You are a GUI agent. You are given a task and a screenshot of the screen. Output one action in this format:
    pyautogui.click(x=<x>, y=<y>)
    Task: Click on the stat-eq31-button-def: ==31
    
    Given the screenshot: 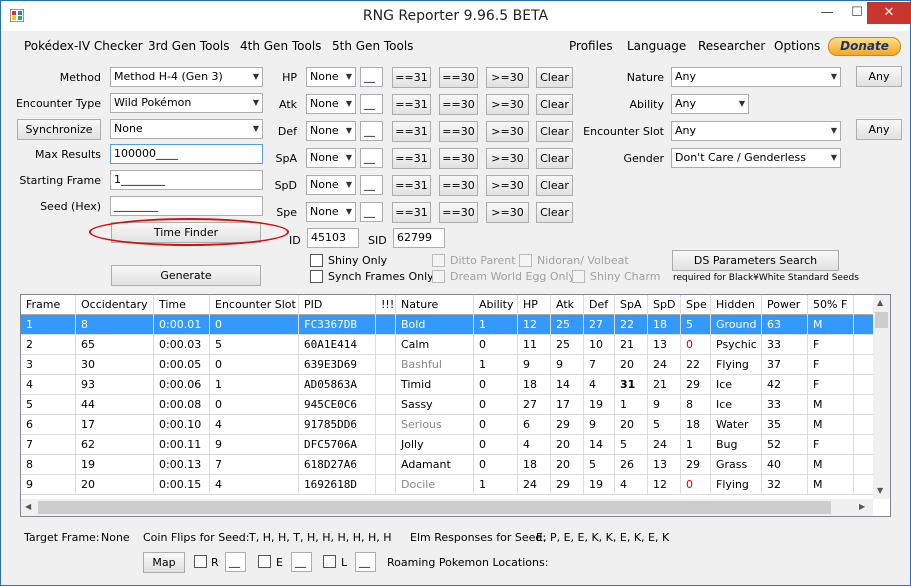 What is the action you would take?
    pyautogui.click(x=411, y=131)
    